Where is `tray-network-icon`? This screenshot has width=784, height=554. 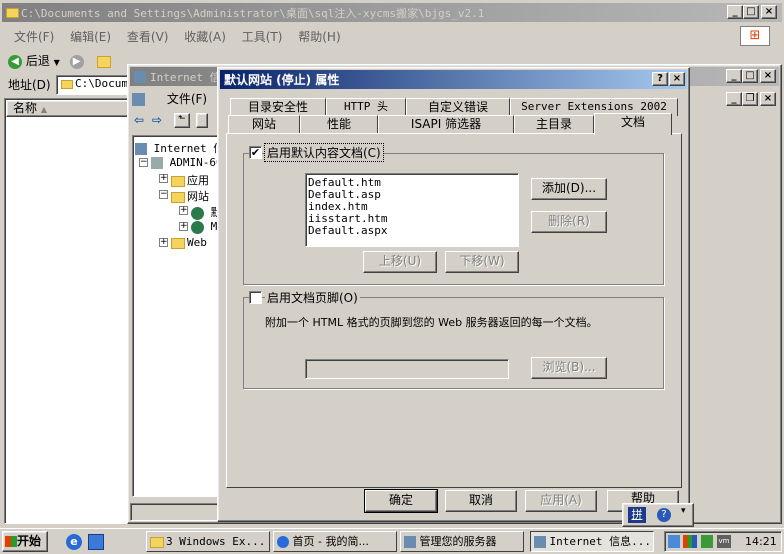 tray-network-icon is located at coordinates (674, 541).